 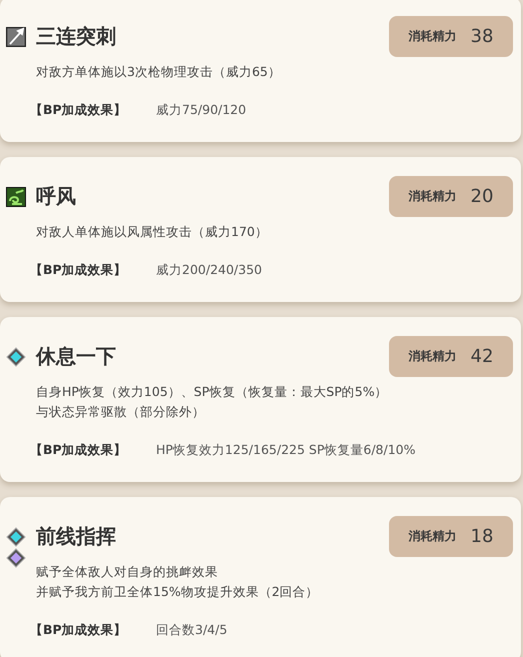 I want to click on cost-value: 20, so click(x=482, y=196).